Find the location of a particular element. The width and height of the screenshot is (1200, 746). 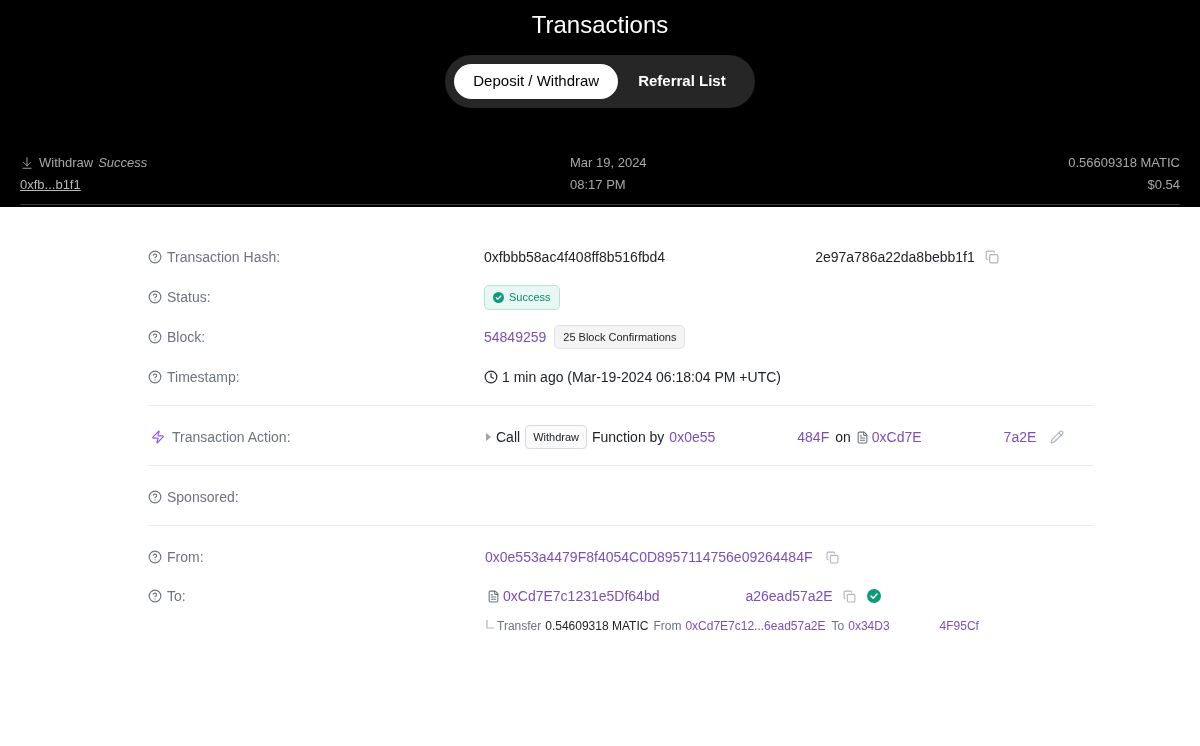

confirmations-badge: 25 Block Confirmations is located at coordinates (620, 337).